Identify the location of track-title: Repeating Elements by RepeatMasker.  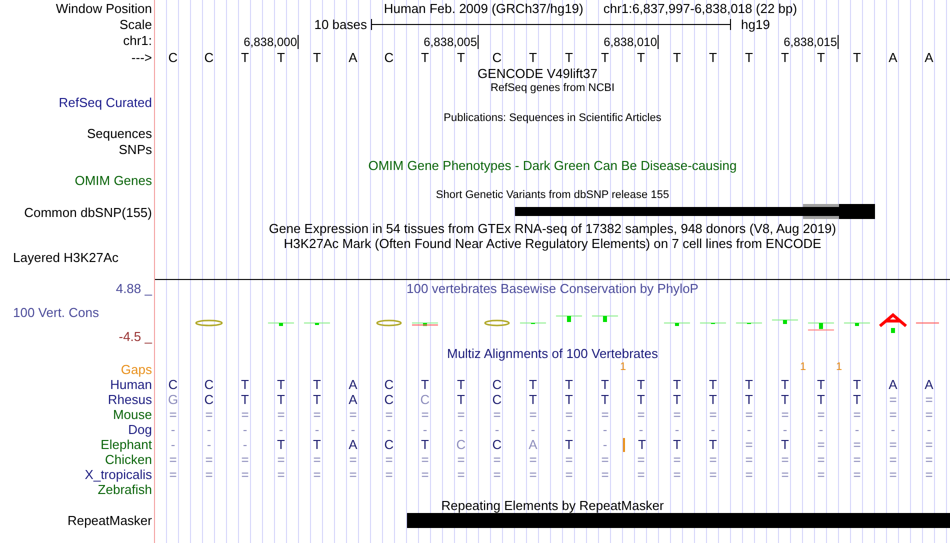
(552, 505).